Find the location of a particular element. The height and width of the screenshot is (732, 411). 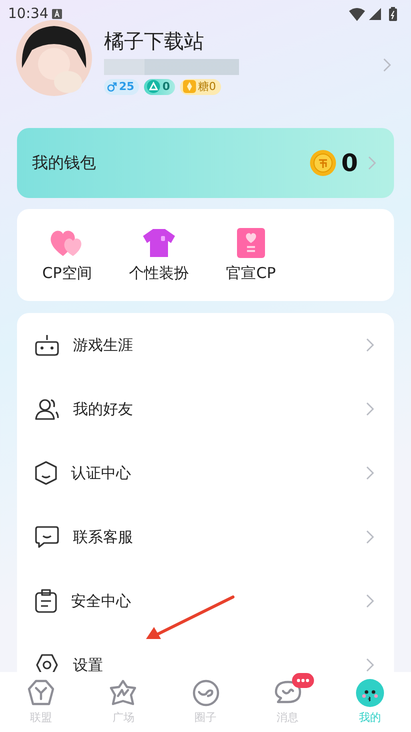

shortcut-item: CP空间 is located at coordinates (67, 255).